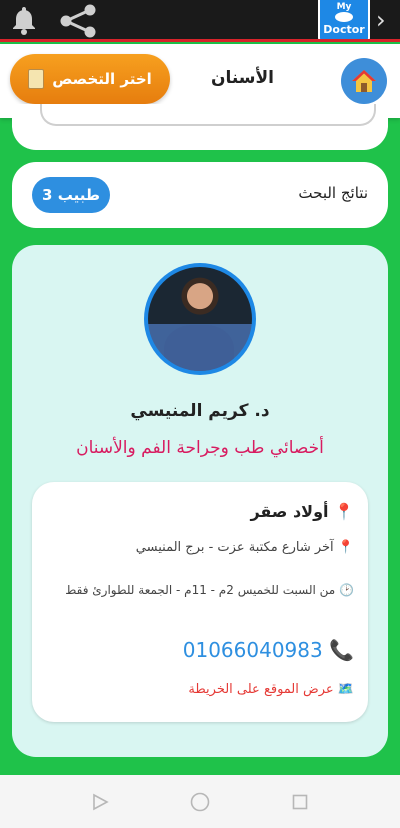 This screenshot has width=400, height=828. I want to click on app-badge-top: My, so click(344, 7).